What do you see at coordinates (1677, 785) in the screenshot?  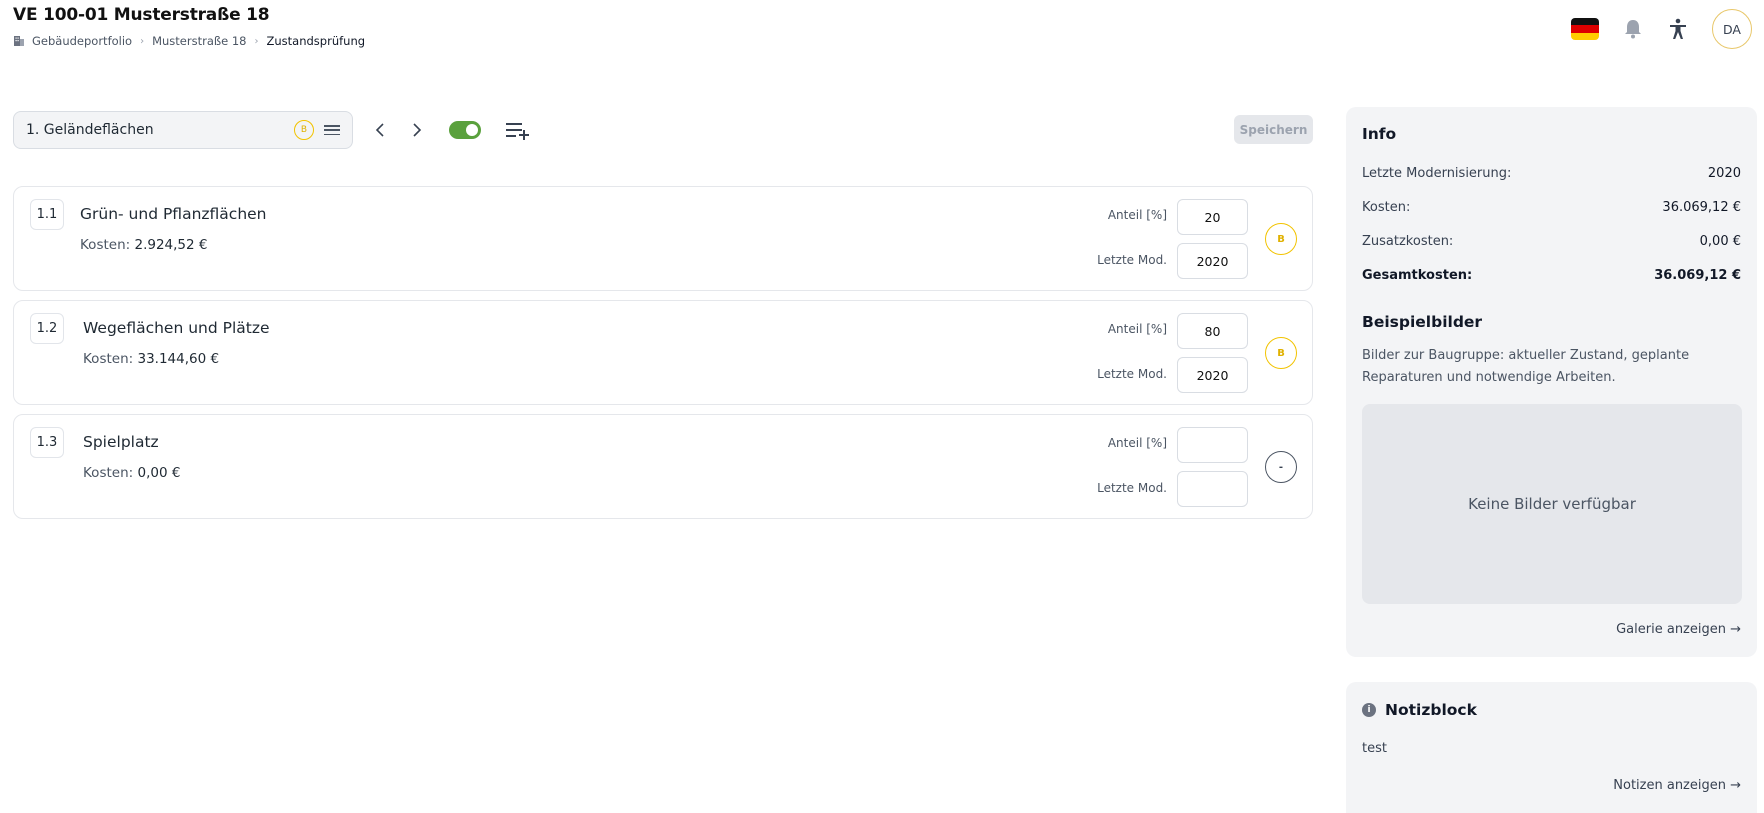 I see `show-notes-link: Notizen anzeigen →` at bounding box center [1677, 785].